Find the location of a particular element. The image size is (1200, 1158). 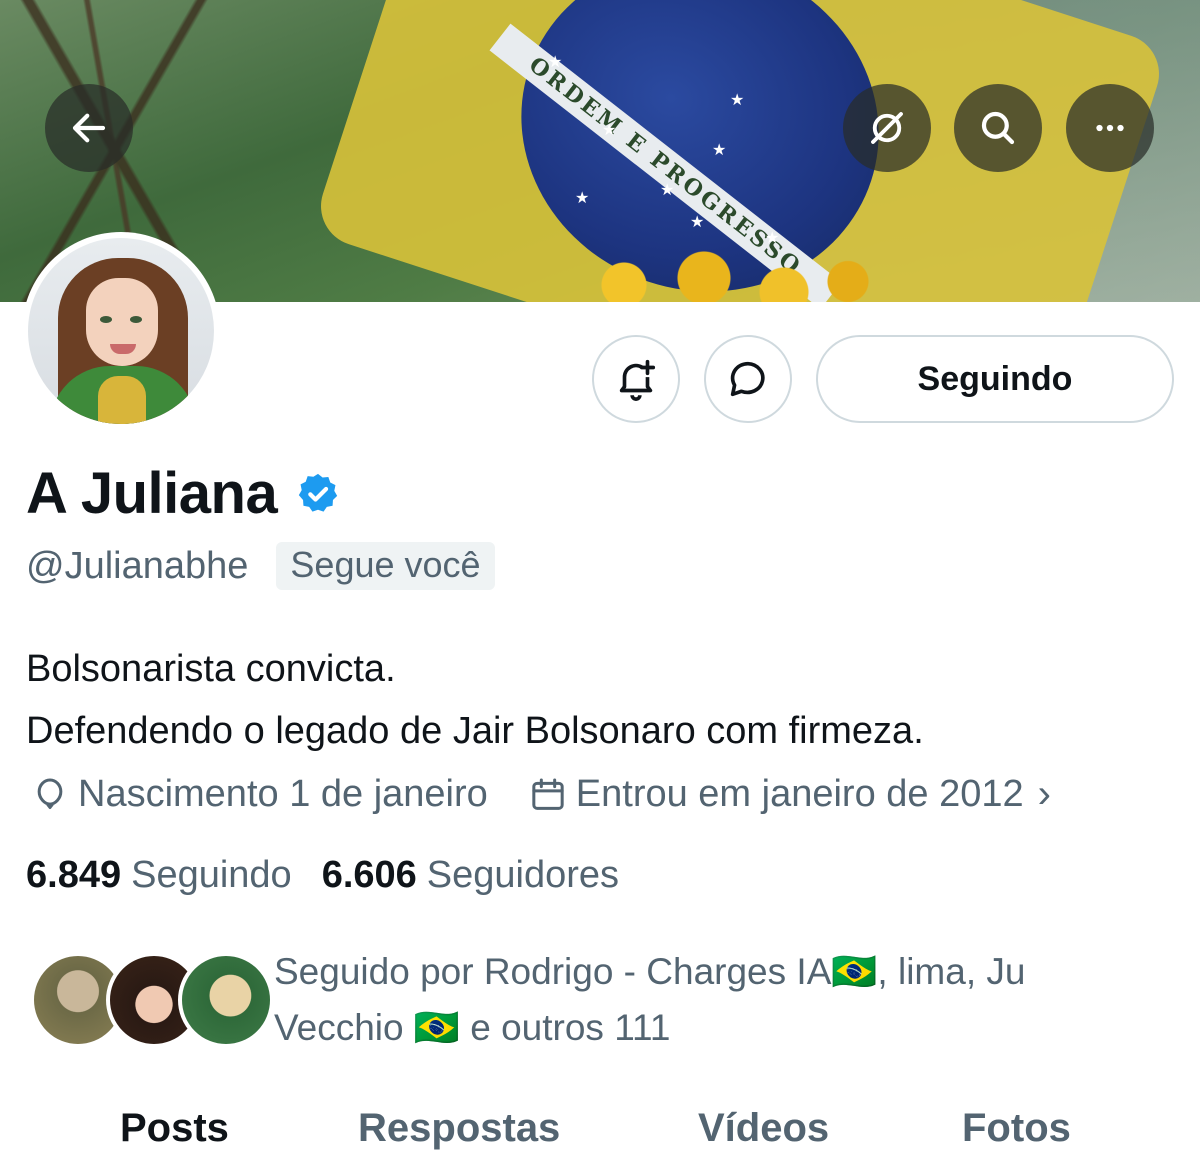

birthday-item: Nascimento 1 de janeiro is located at coordinates (259, 794).